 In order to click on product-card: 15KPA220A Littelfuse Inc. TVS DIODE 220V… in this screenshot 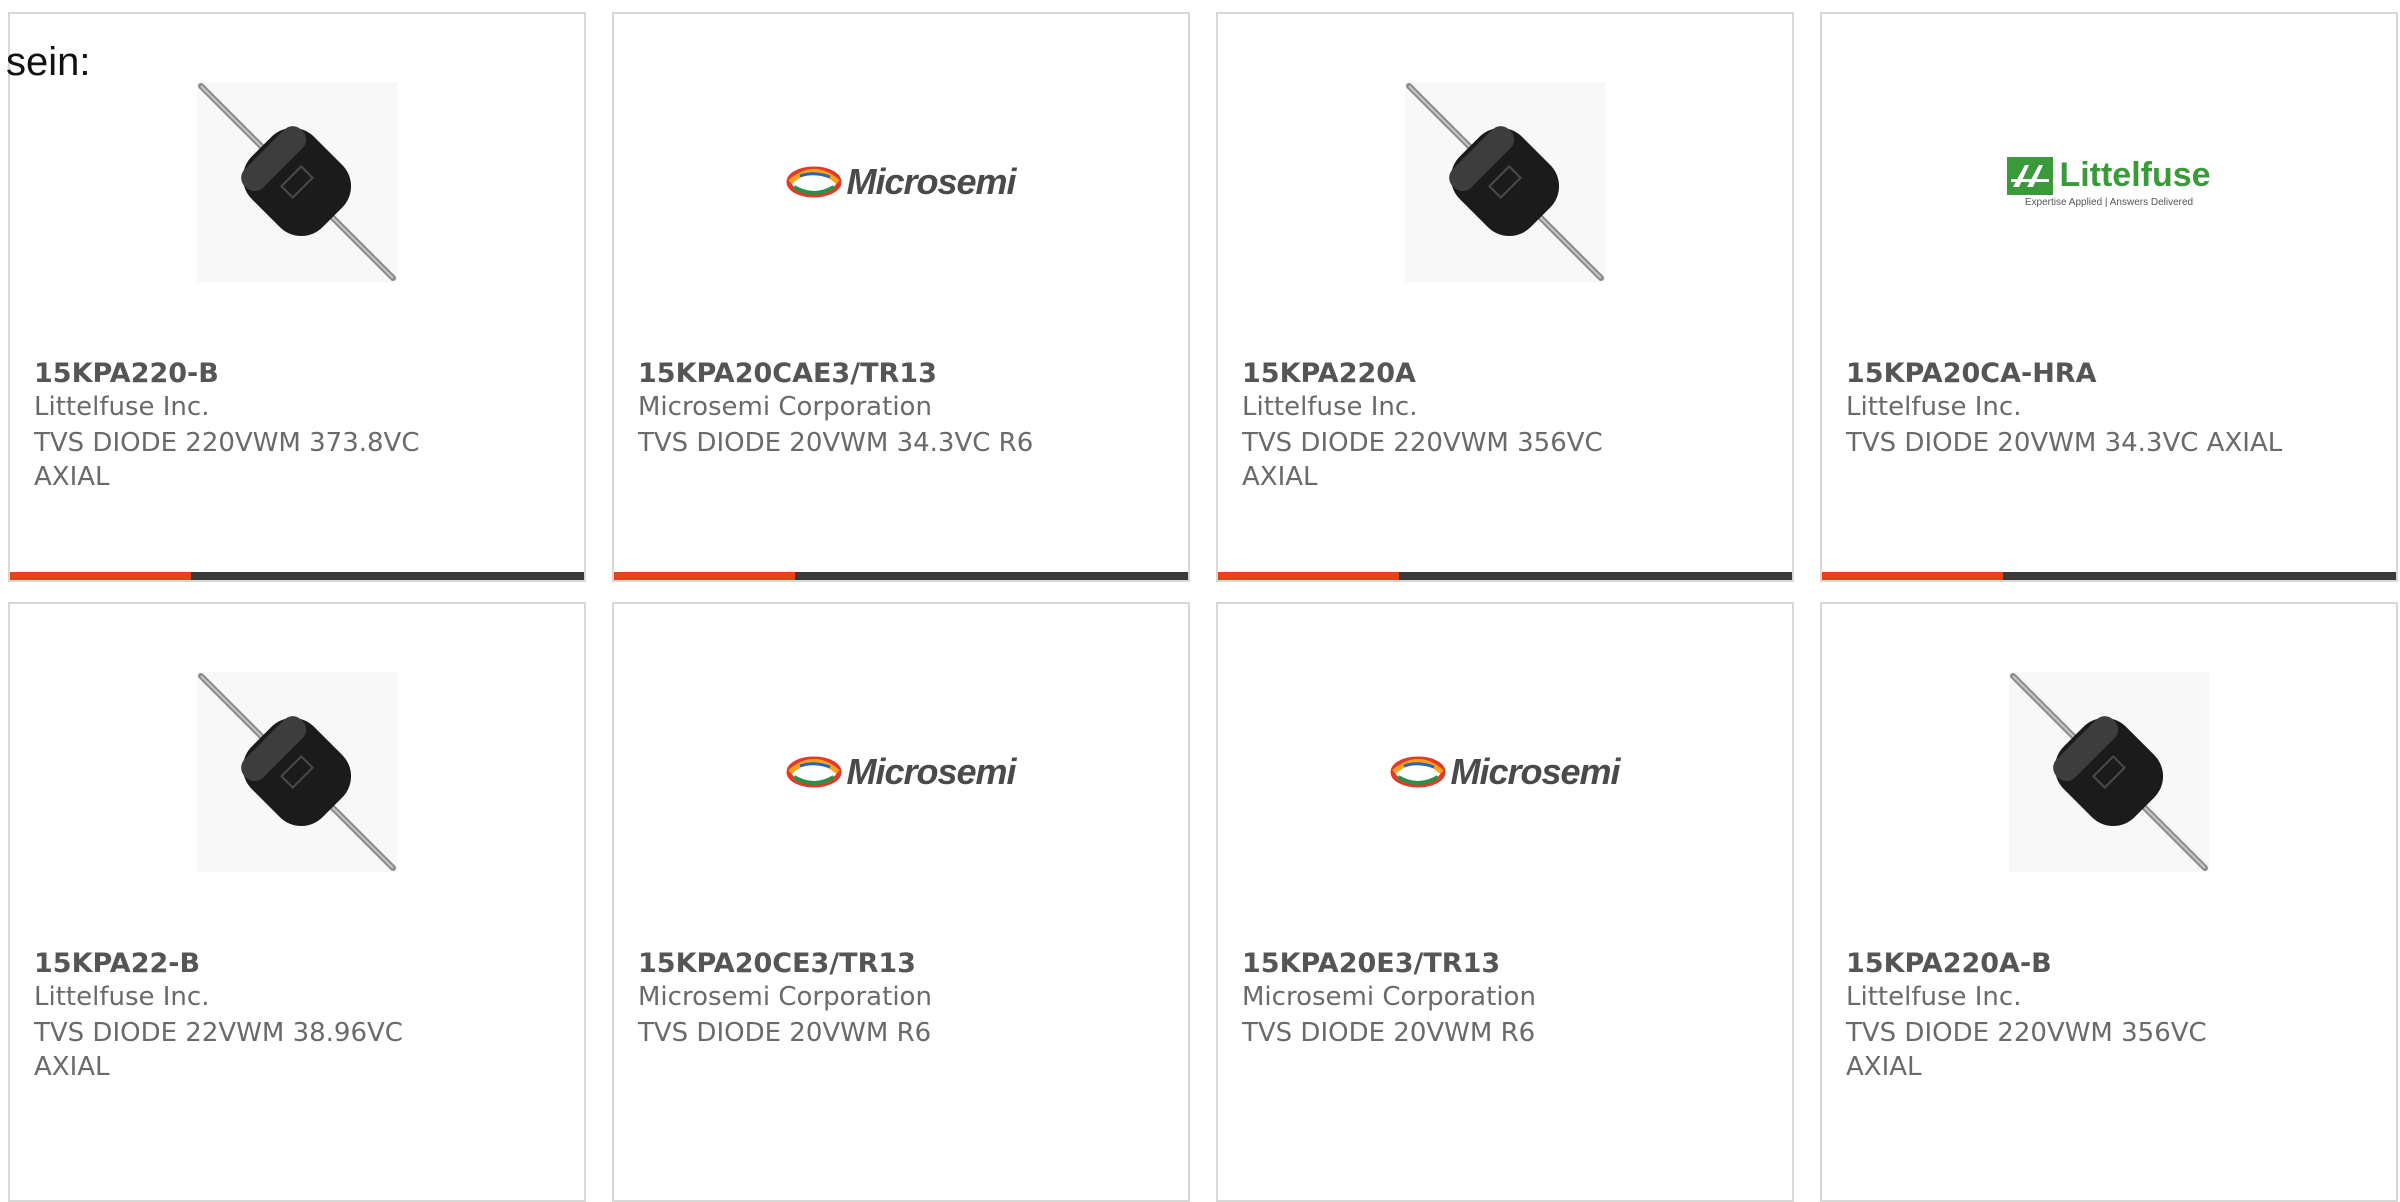, I will do `click(1505, 297)`.